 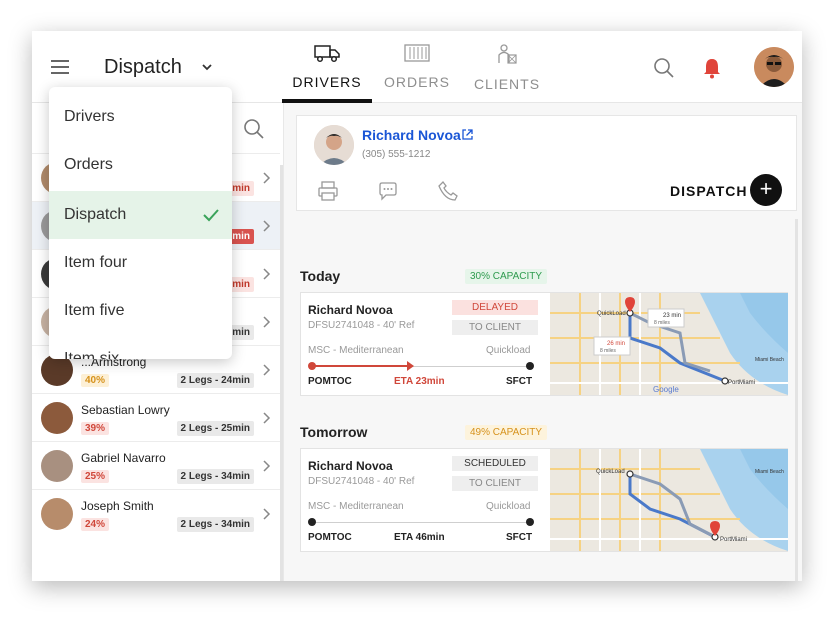 What do you see at coordinates (708, 191) in the screenshot?
I see `dispatch-label: DISPATCH` at bounding box center [708, 191].